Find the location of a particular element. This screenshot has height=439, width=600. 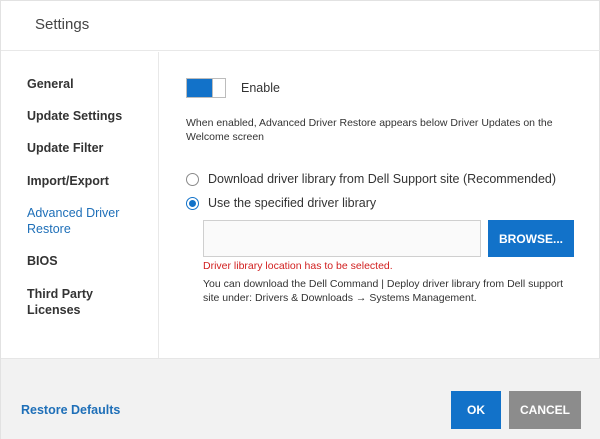

radio-button is located at coordinates (192, 179).